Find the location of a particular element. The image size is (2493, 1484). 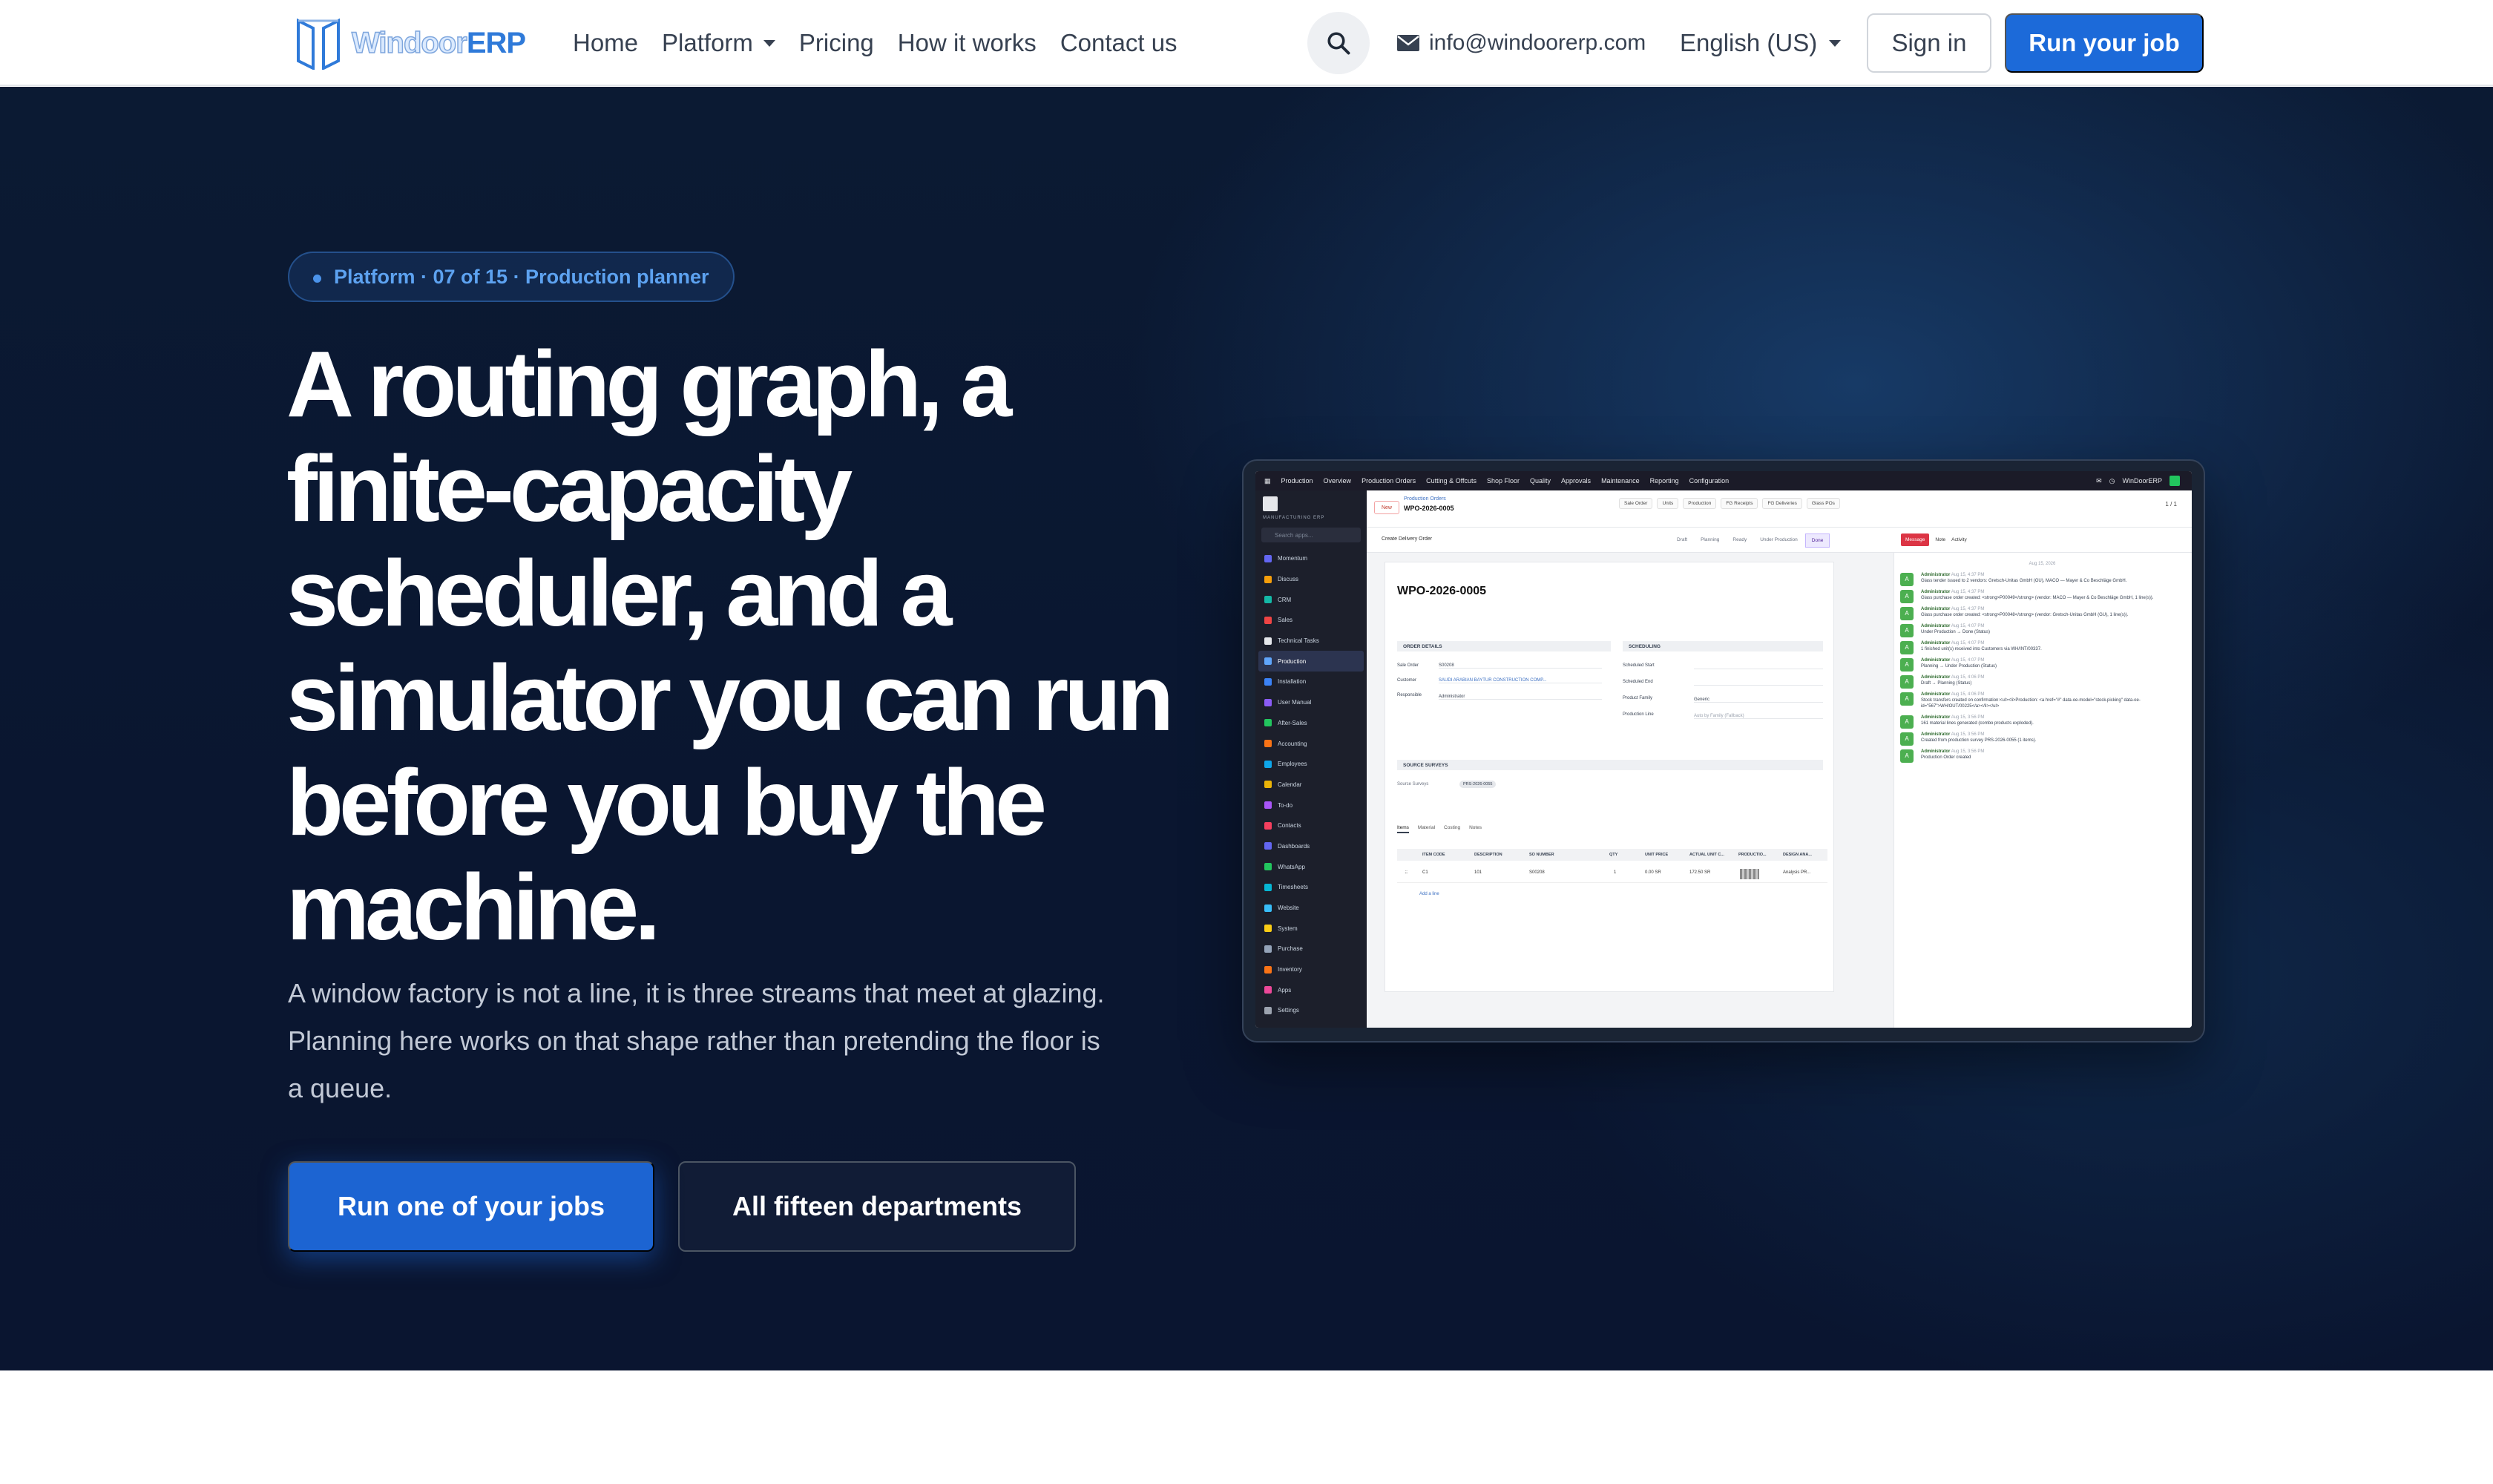

email-link: info@windoorerp.com is located at coordinates (1521, 43).